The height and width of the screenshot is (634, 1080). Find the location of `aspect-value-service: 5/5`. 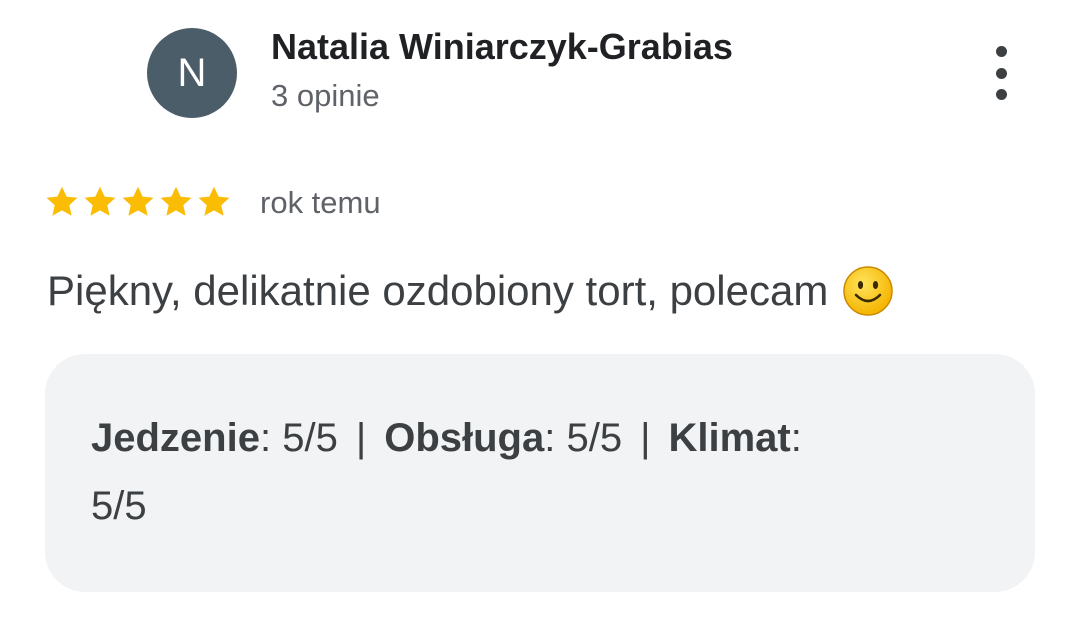

aspect-value-service: 5/5 is located at coordinates (594, 438).